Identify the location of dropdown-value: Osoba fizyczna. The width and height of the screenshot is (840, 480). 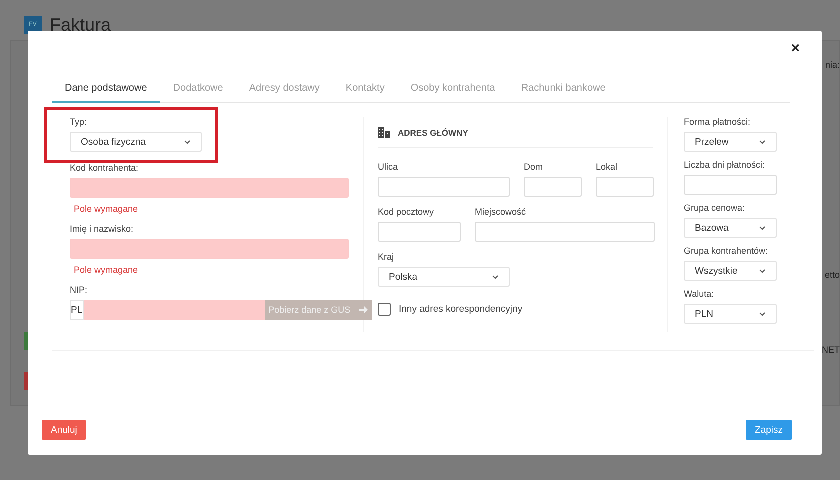
(113, 142).